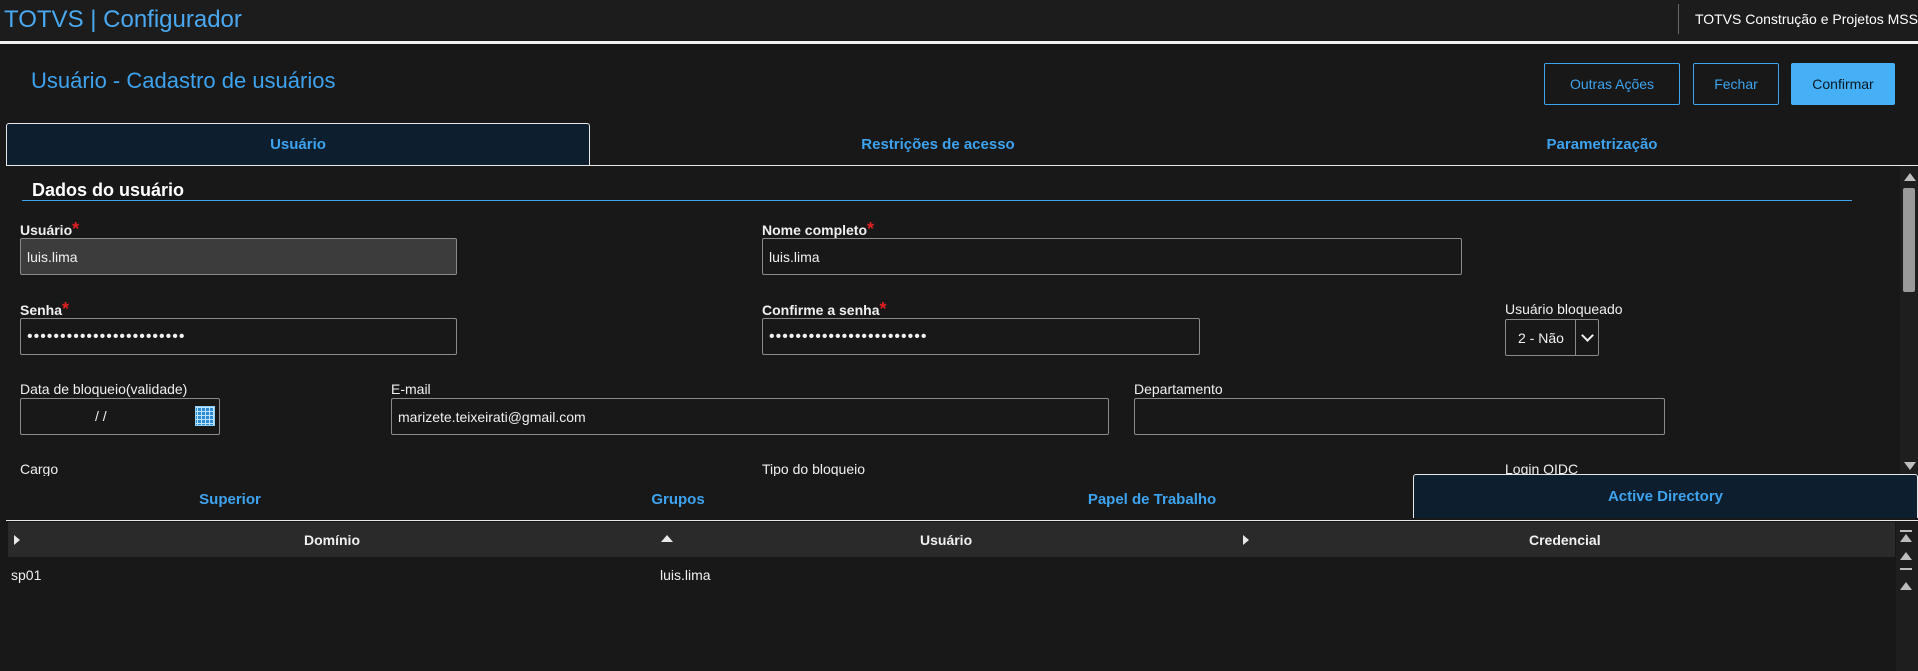  What do you see at coordinates (946, 540) in the screenshot?
I see `column-header-usuario: Usuário` at bounding box center [946, 540].